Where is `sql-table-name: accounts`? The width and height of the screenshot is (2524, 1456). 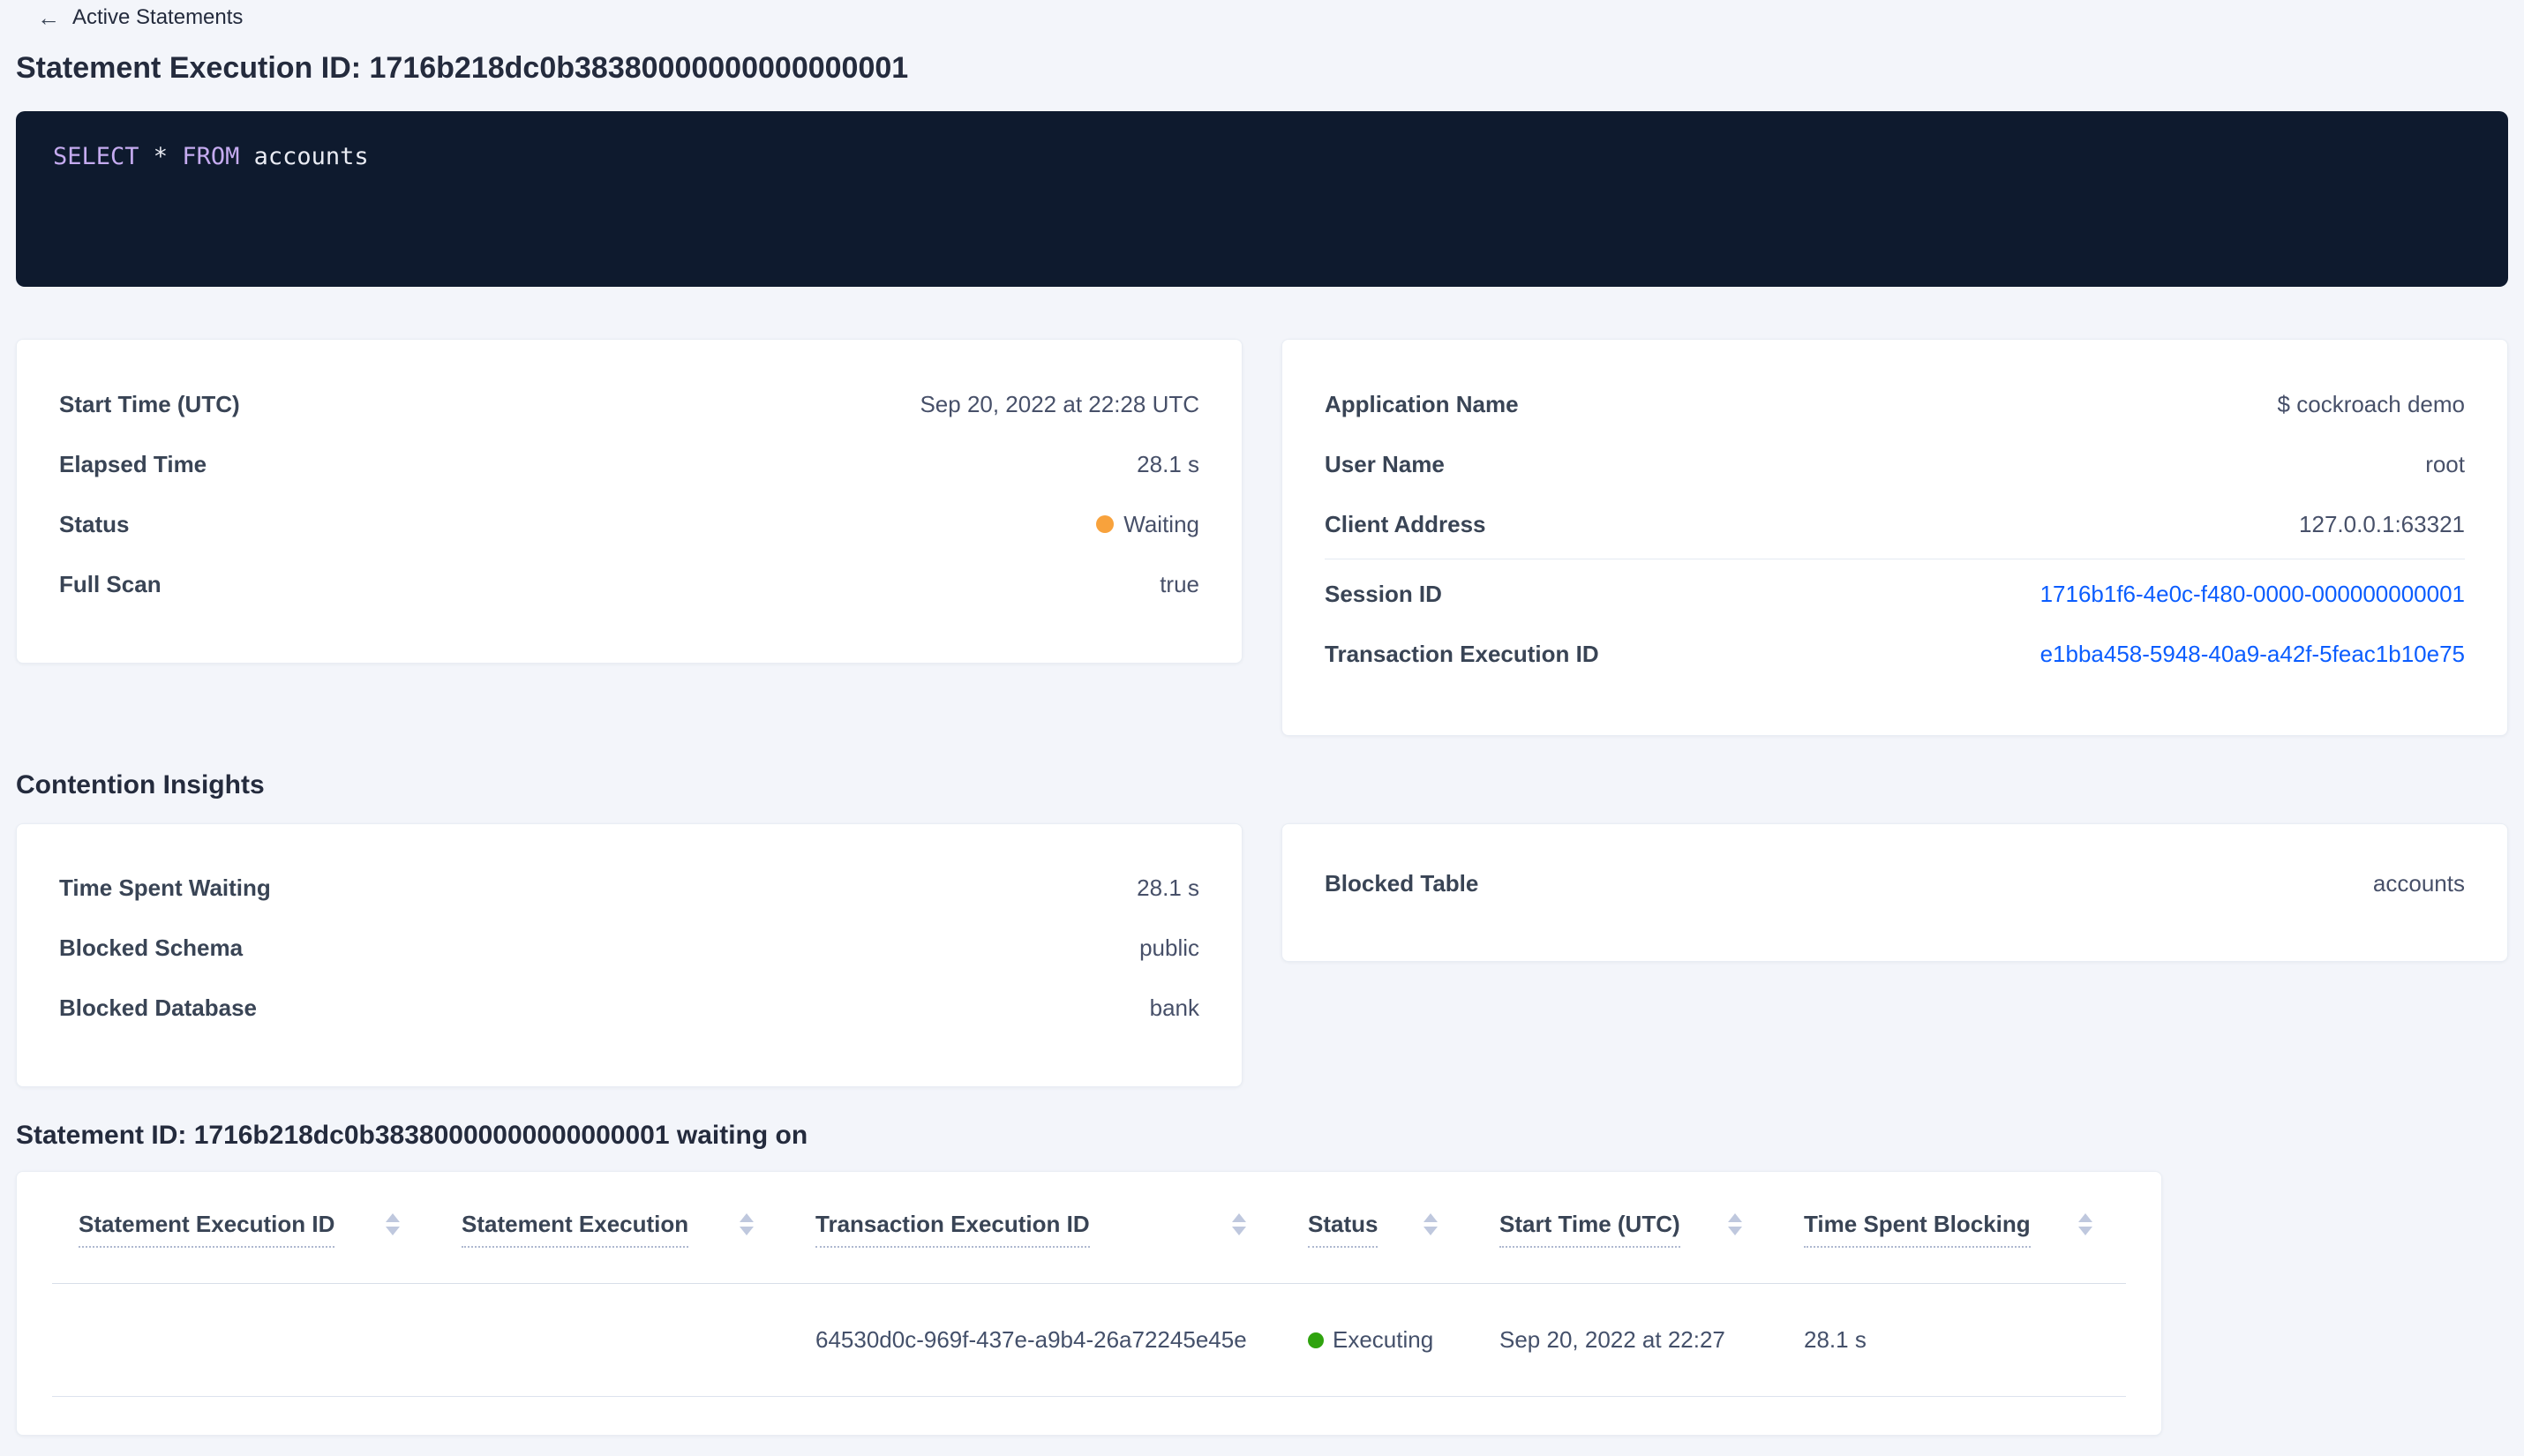 sql-table-name: accounts is located at coordinates (304, 156).